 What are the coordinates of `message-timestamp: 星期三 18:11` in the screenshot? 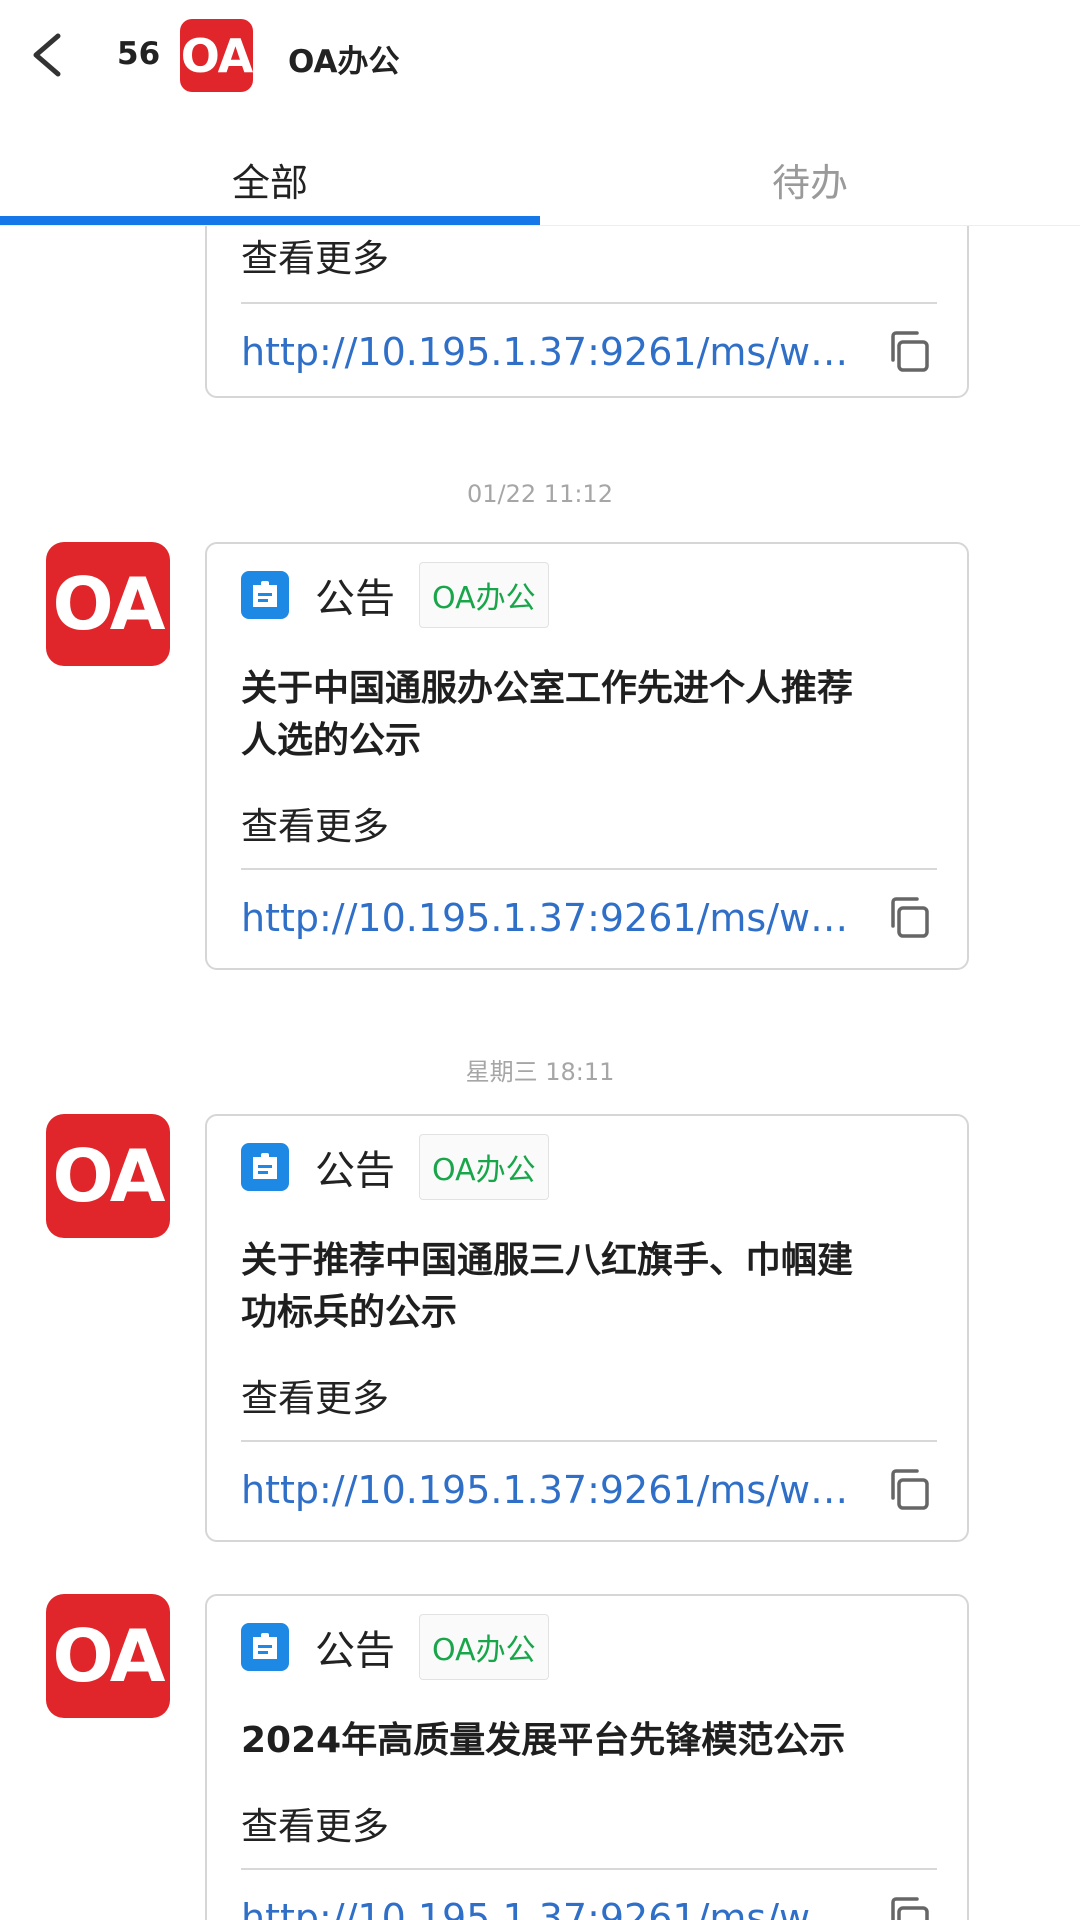 It's located at (540, 1072).